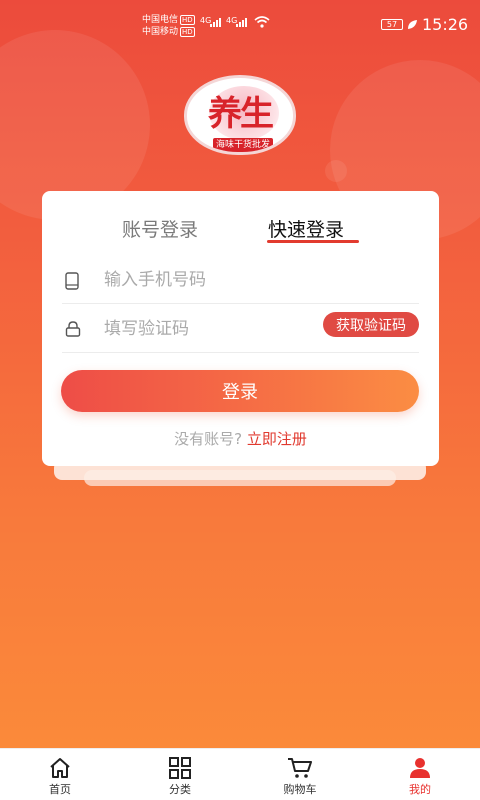 The image size is (480, 800). I want to click on phone-field, so click(240, 279).